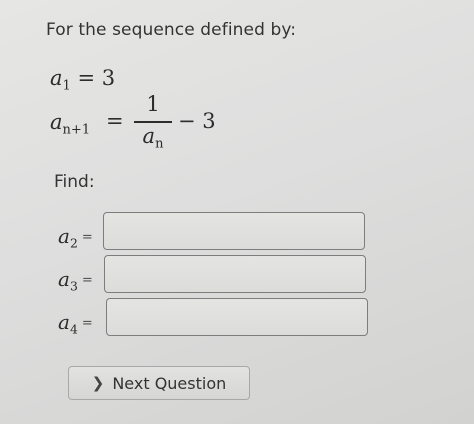  I want to click on answer-index: 2, so click(73, 243).